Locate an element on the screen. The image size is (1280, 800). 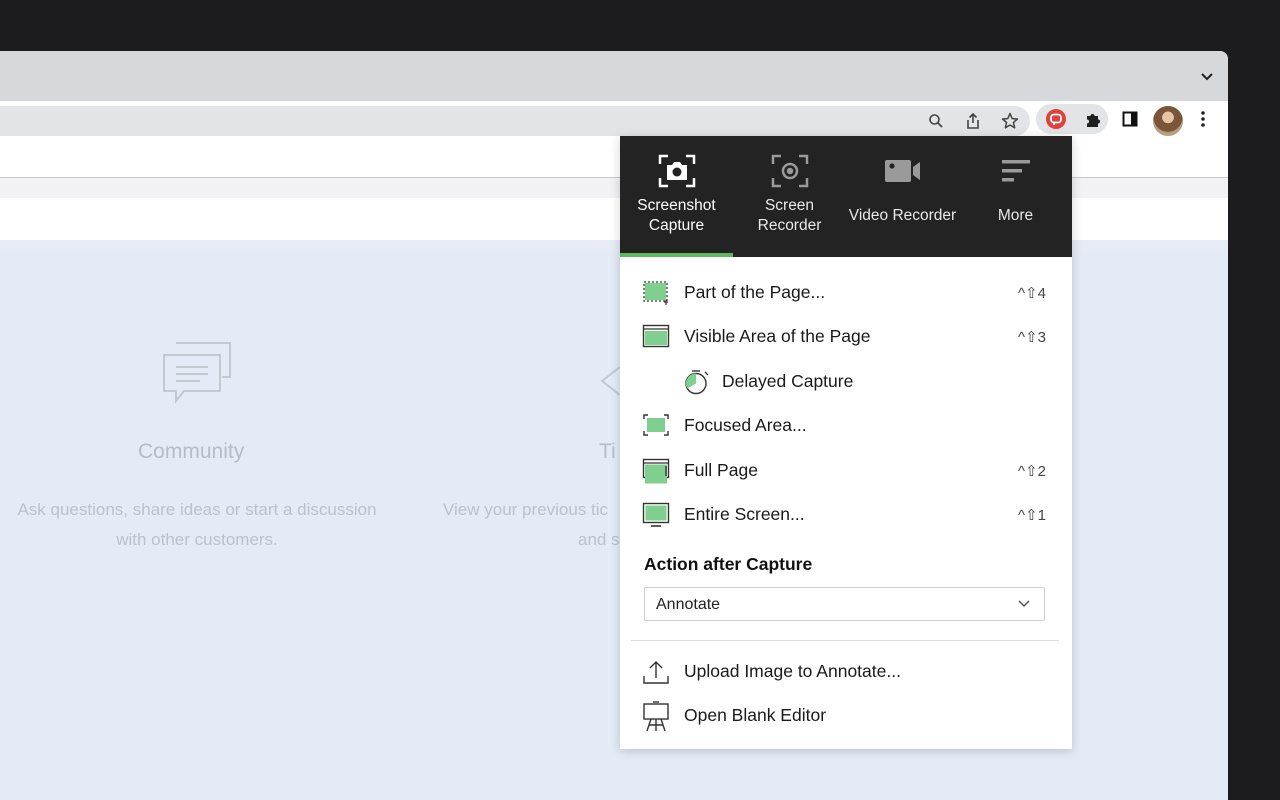
address-bar is located at coordinates (515, 121).